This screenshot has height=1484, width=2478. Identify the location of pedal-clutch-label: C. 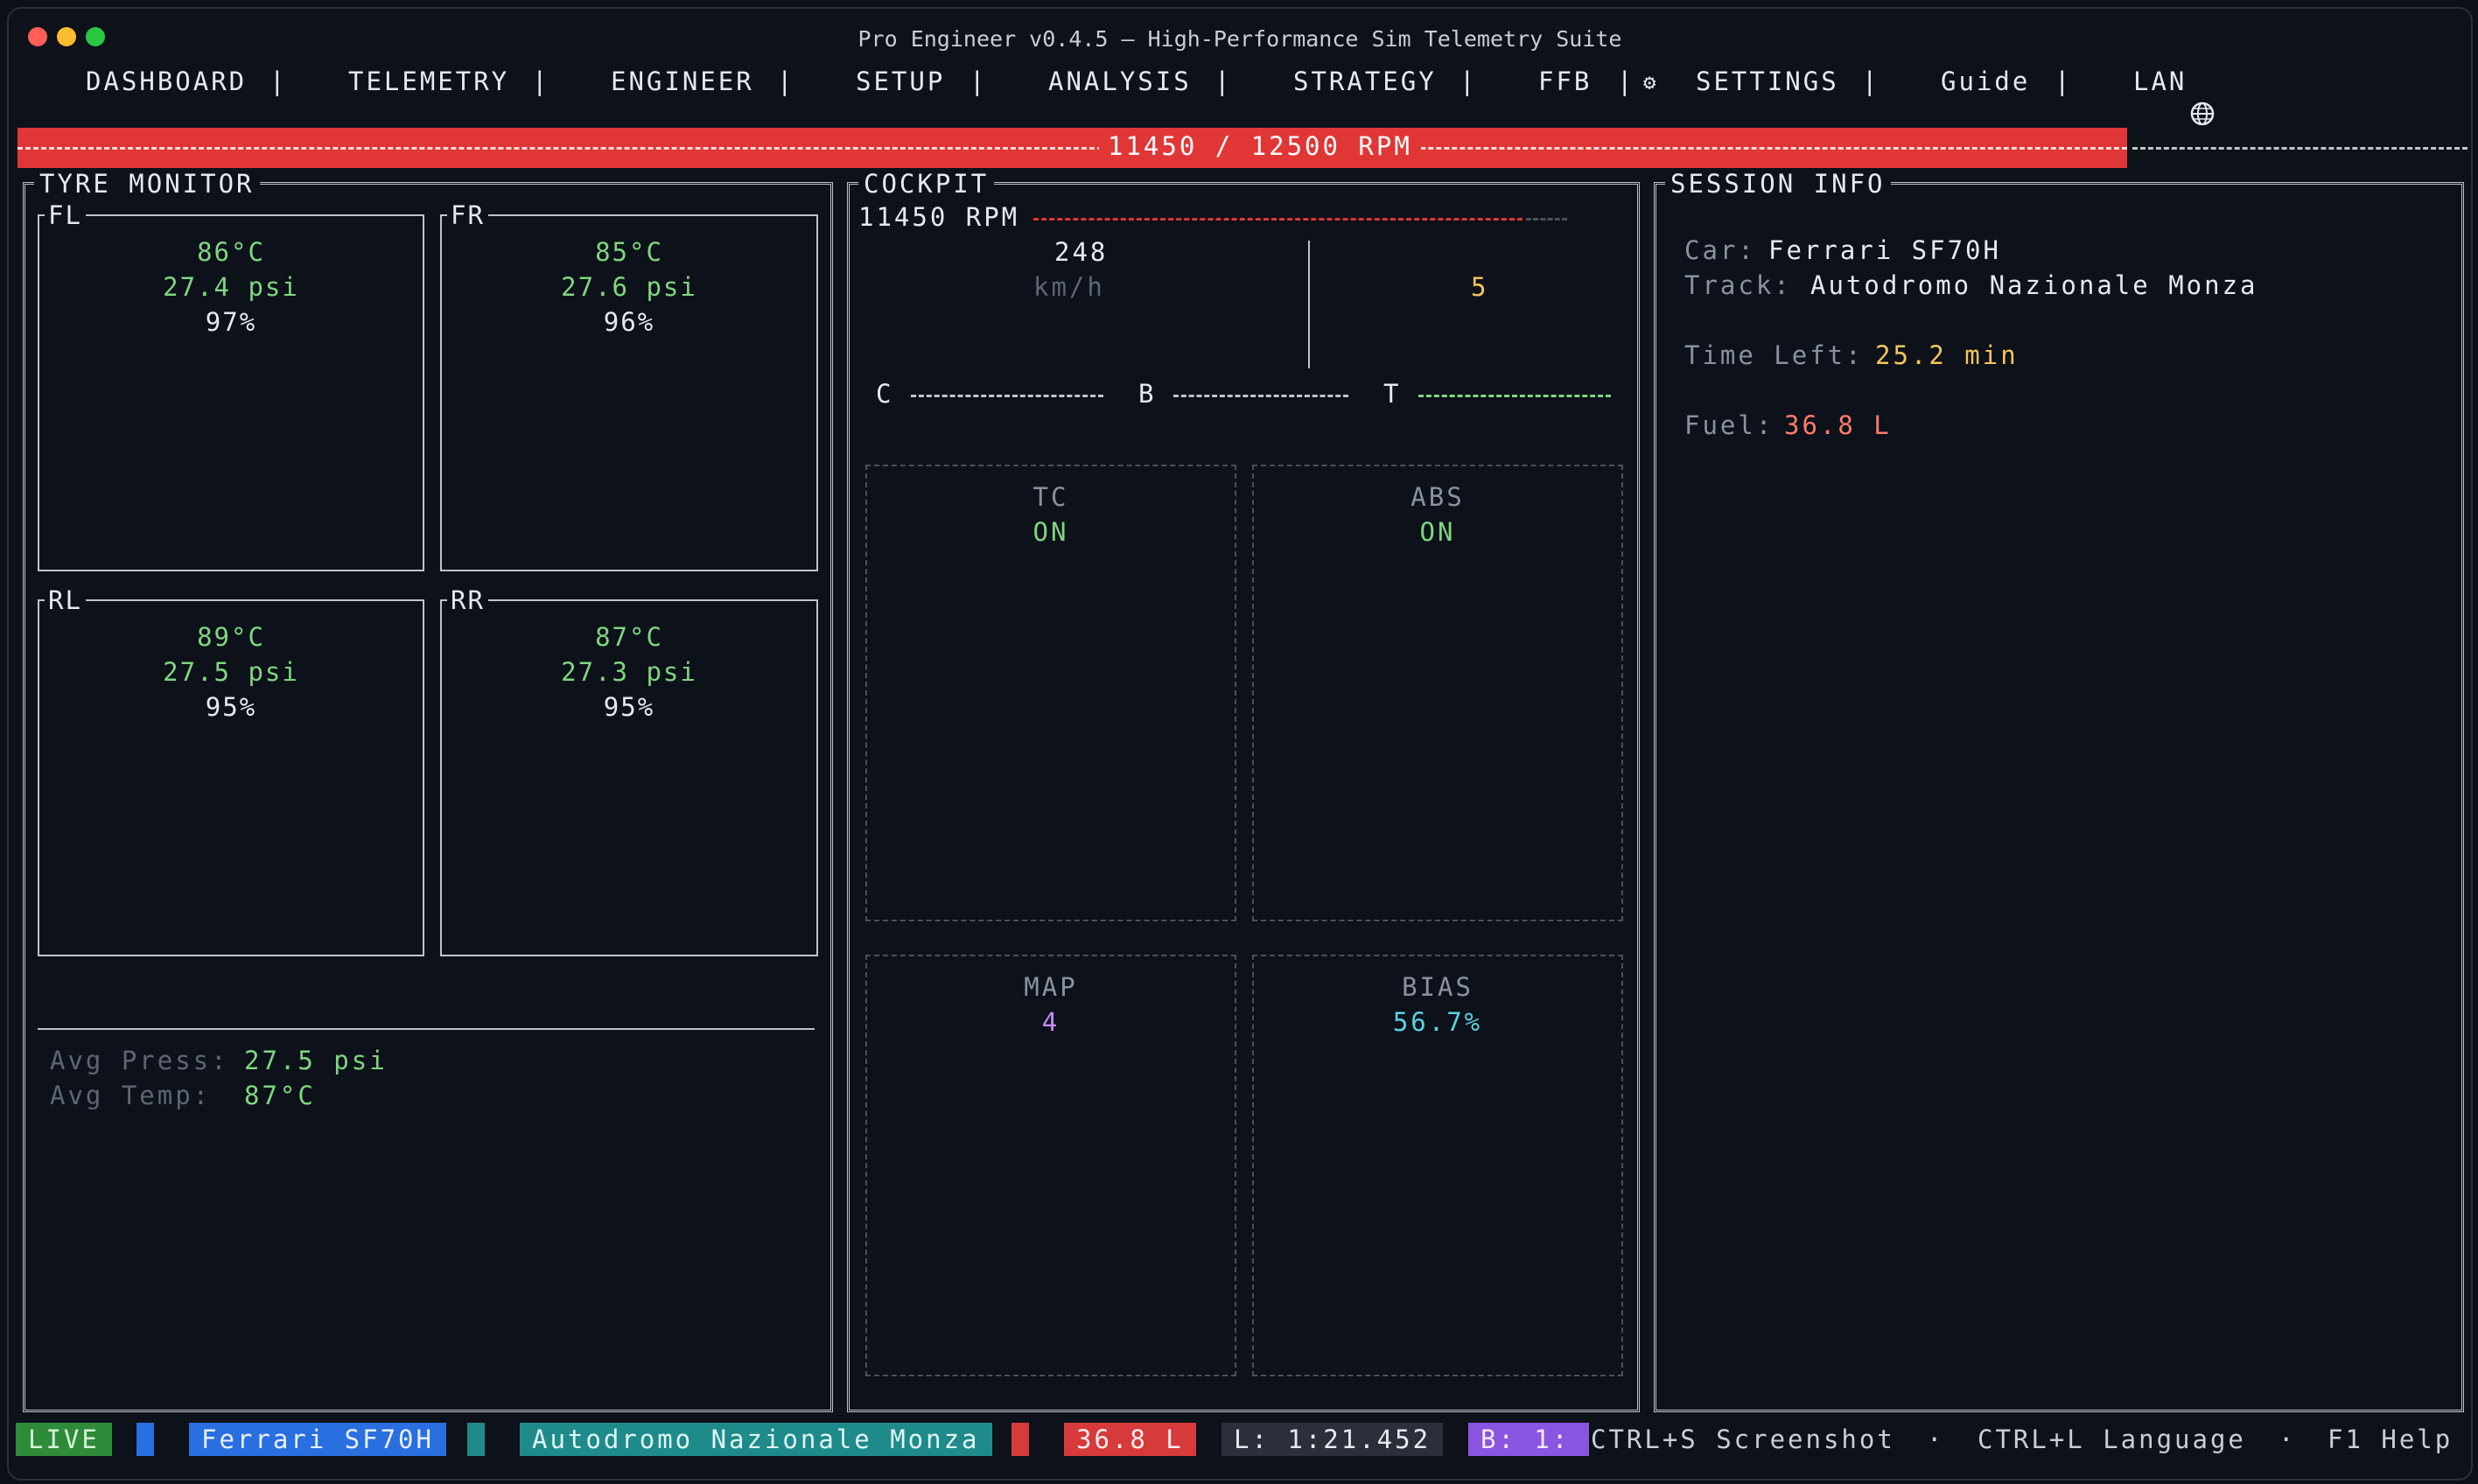
(885, 394).